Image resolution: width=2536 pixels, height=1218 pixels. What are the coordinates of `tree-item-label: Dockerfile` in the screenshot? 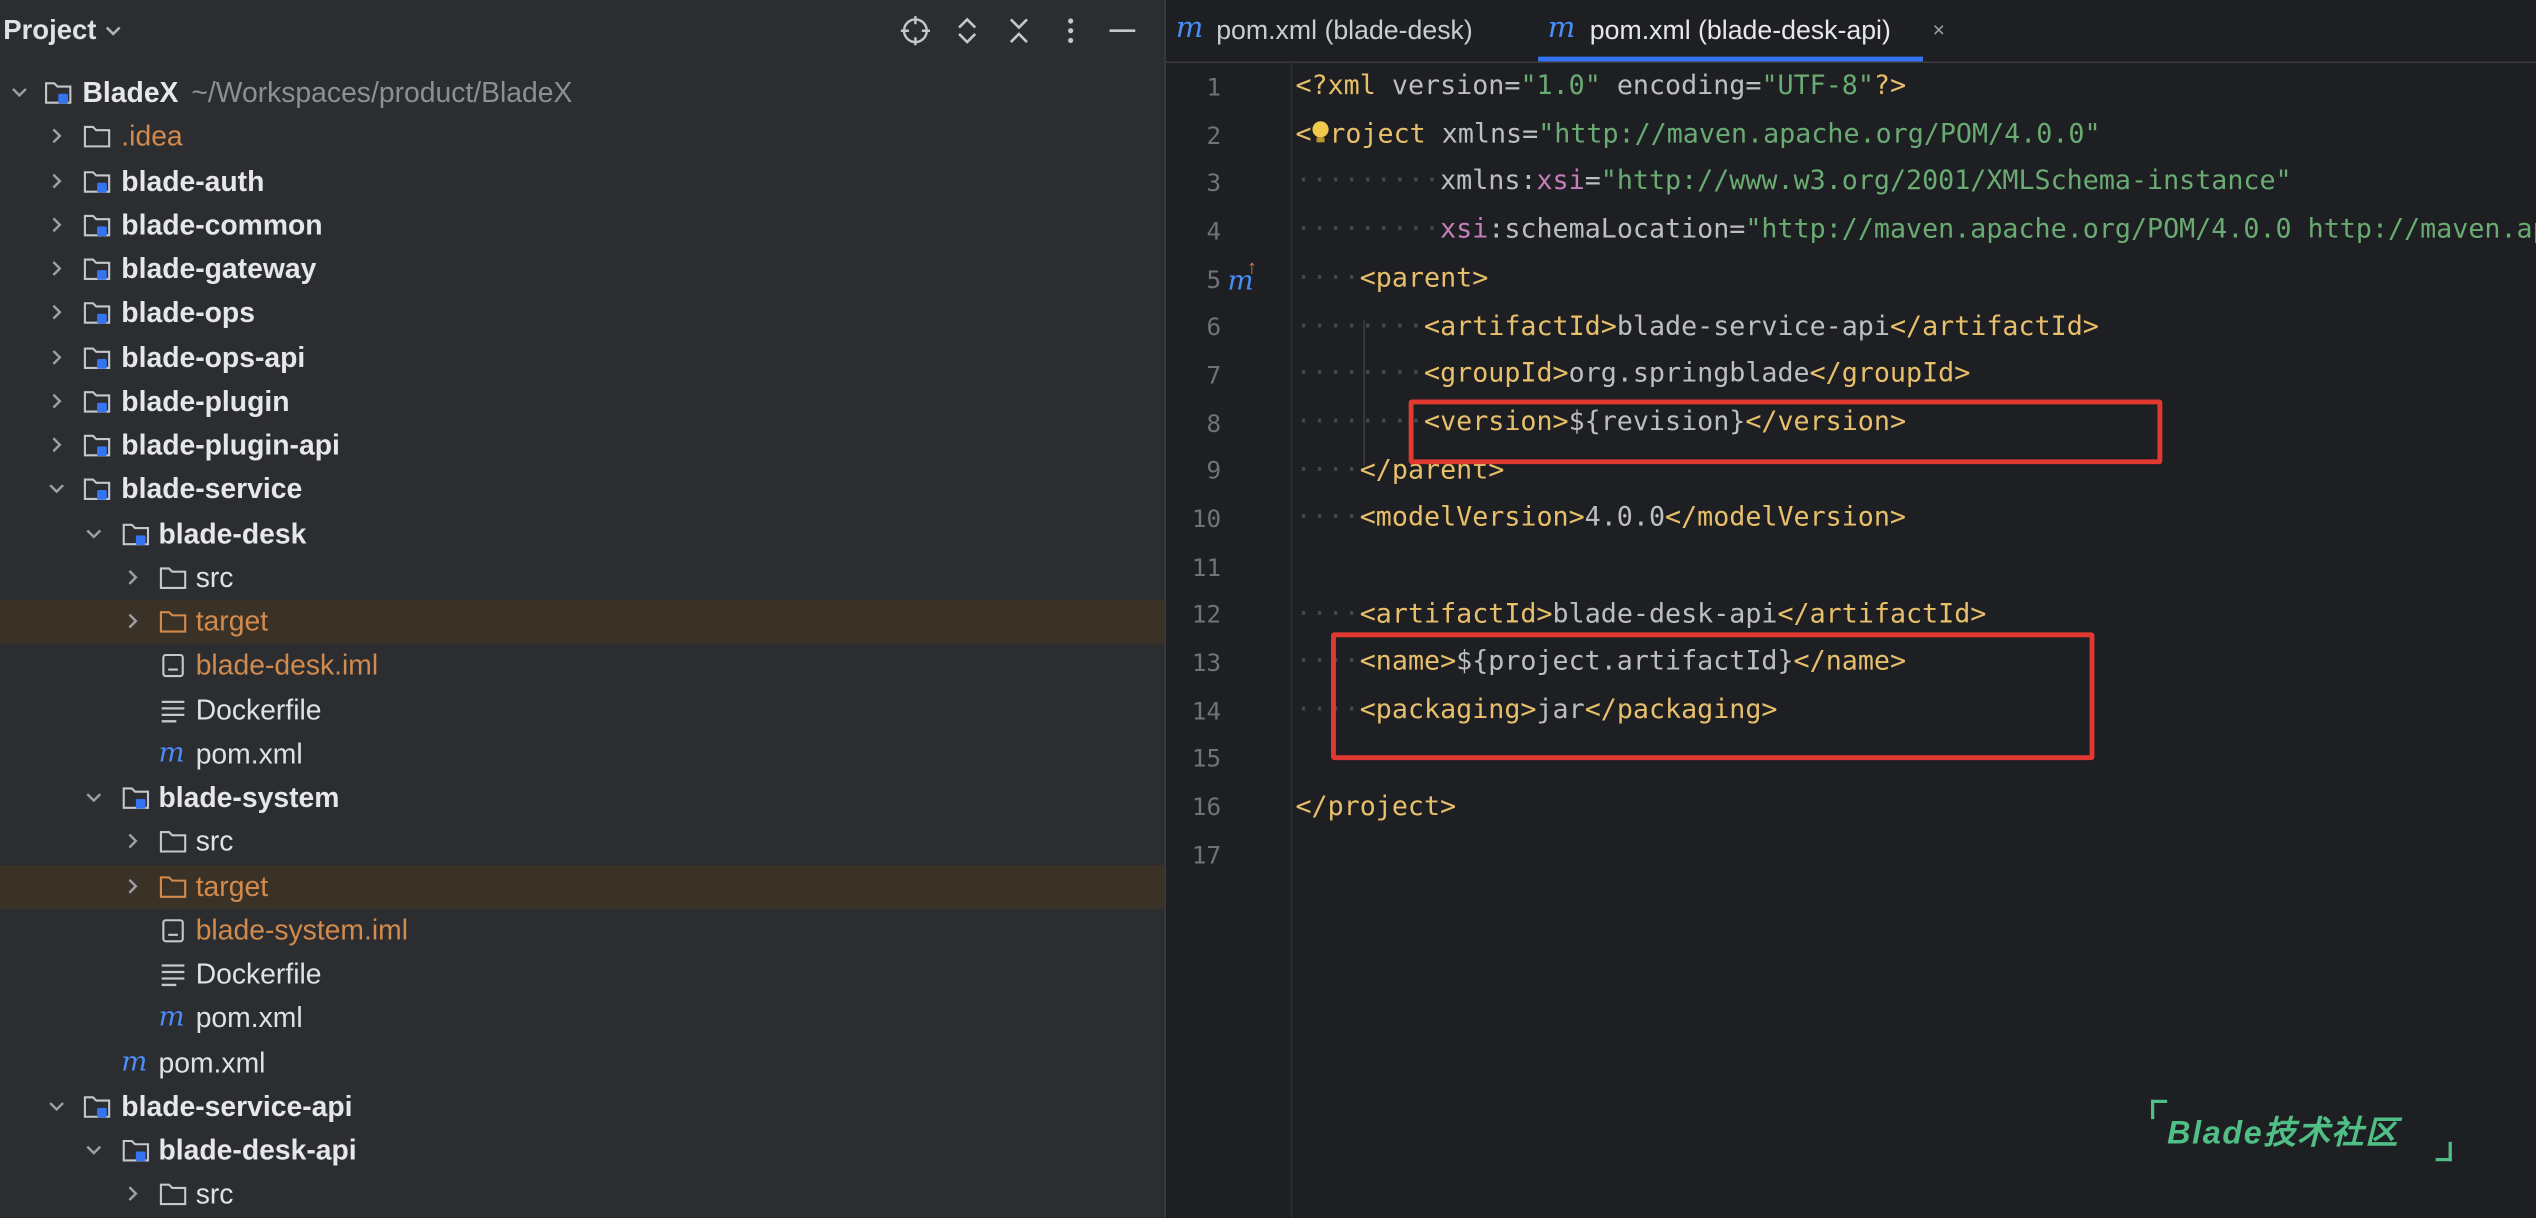 It's located at (258, 709).